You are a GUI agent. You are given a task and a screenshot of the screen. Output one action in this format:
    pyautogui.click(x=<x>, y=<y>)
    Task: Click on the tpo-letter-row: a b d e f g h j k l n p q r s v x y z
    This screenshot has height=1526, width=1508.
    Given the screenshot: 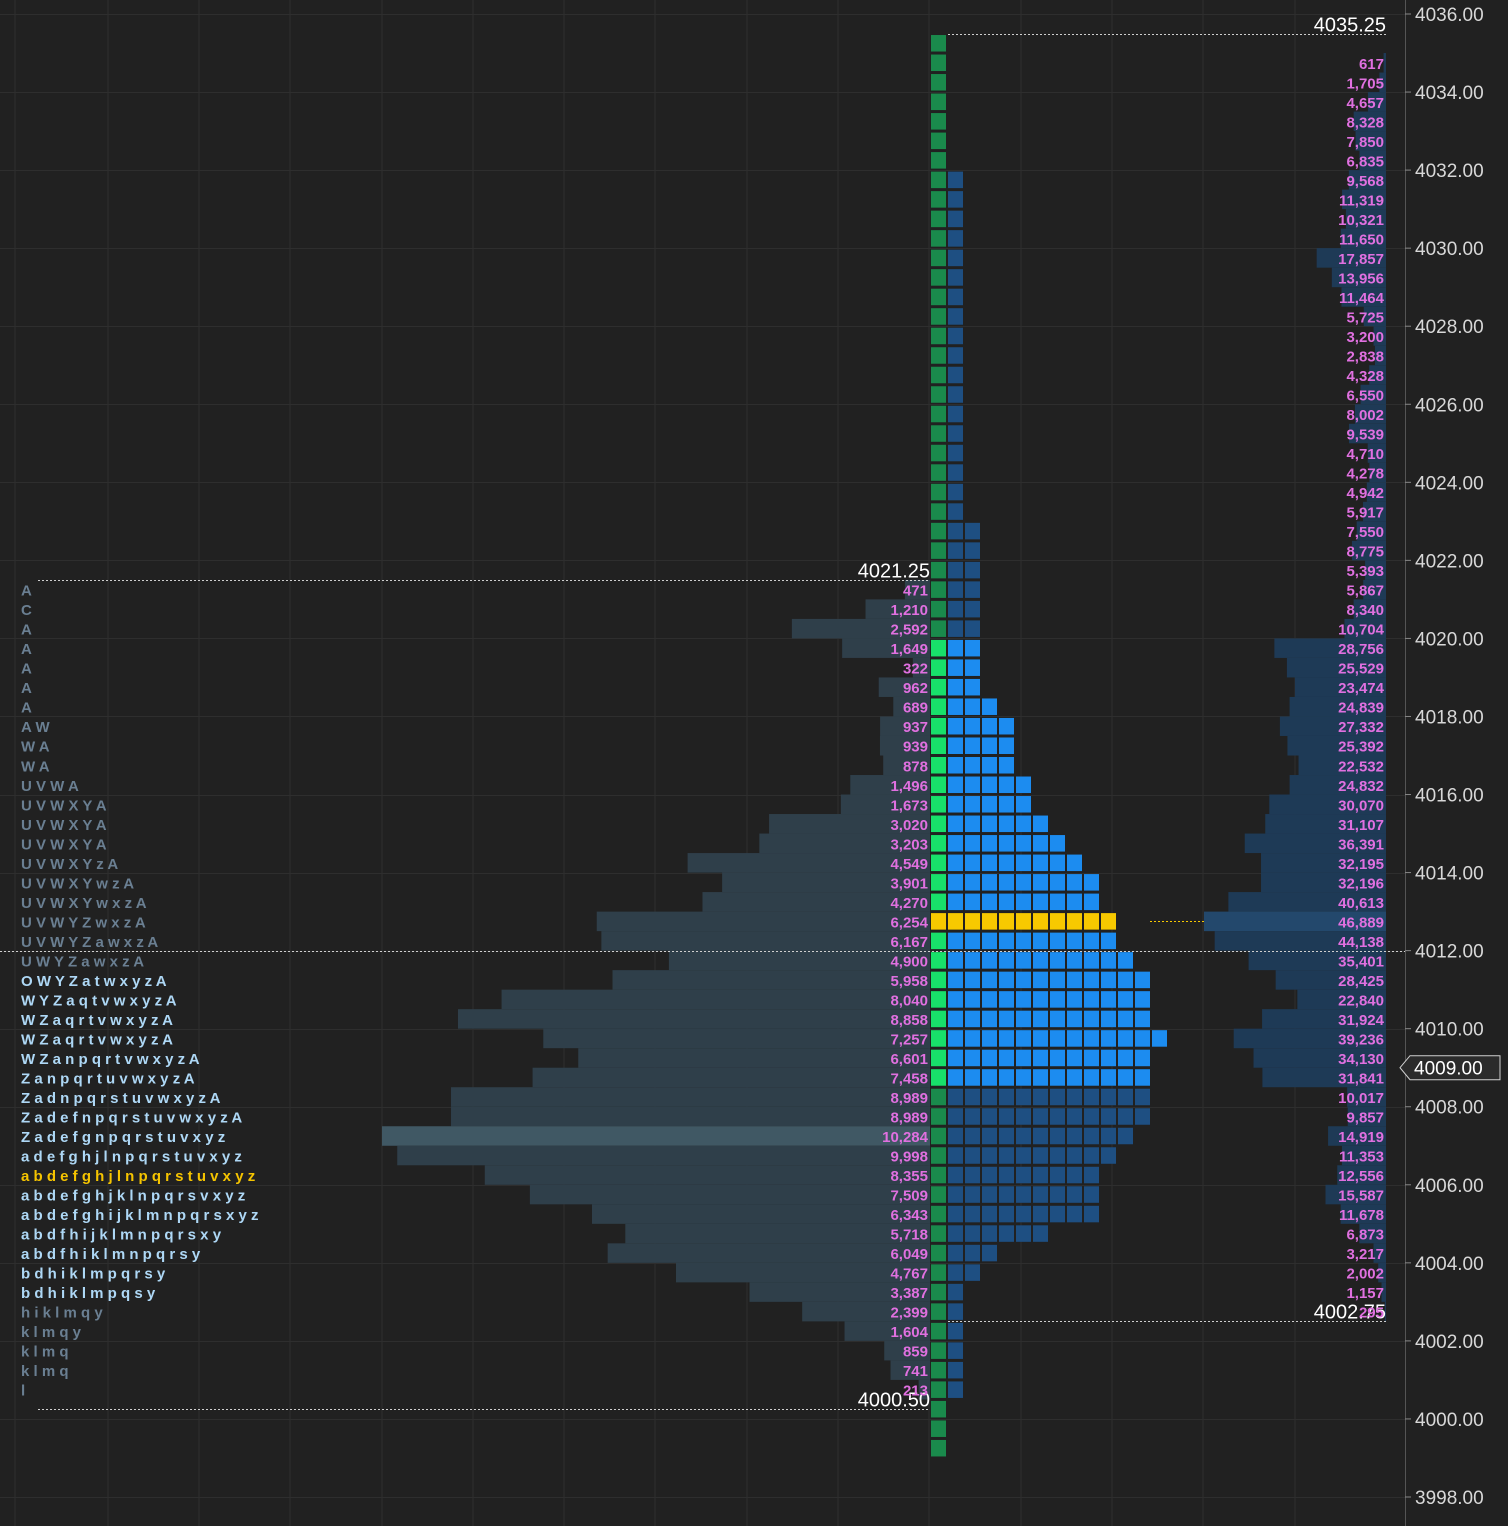 What is the action you would take?
    pyautogui.click(x=133, y=1196)
    